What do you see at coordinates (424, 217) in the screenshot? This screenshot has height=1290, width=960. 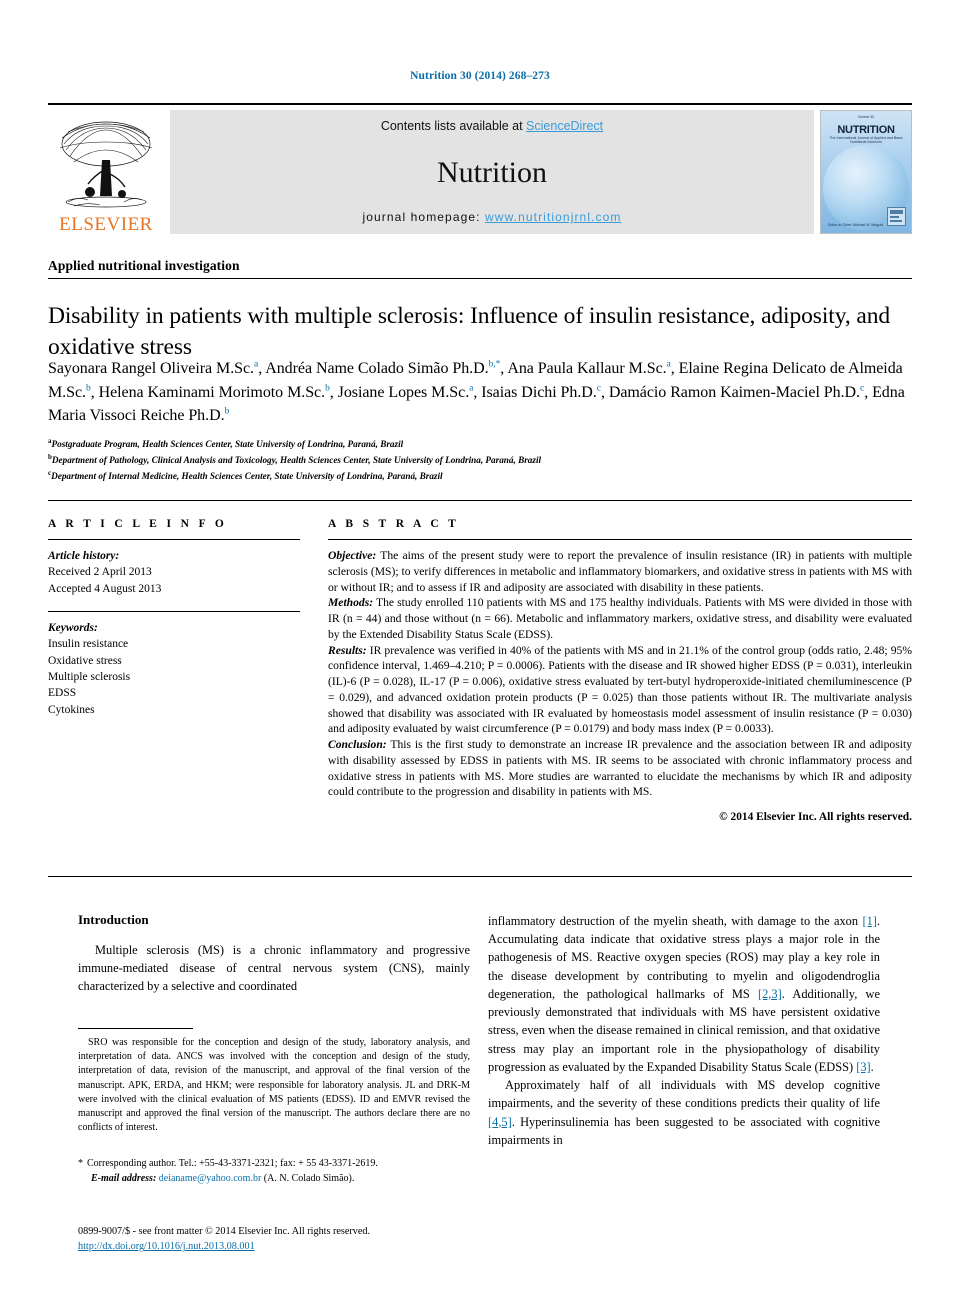 I see `homepage-prefix: journal homepage:` at bounding box center [424, 217].